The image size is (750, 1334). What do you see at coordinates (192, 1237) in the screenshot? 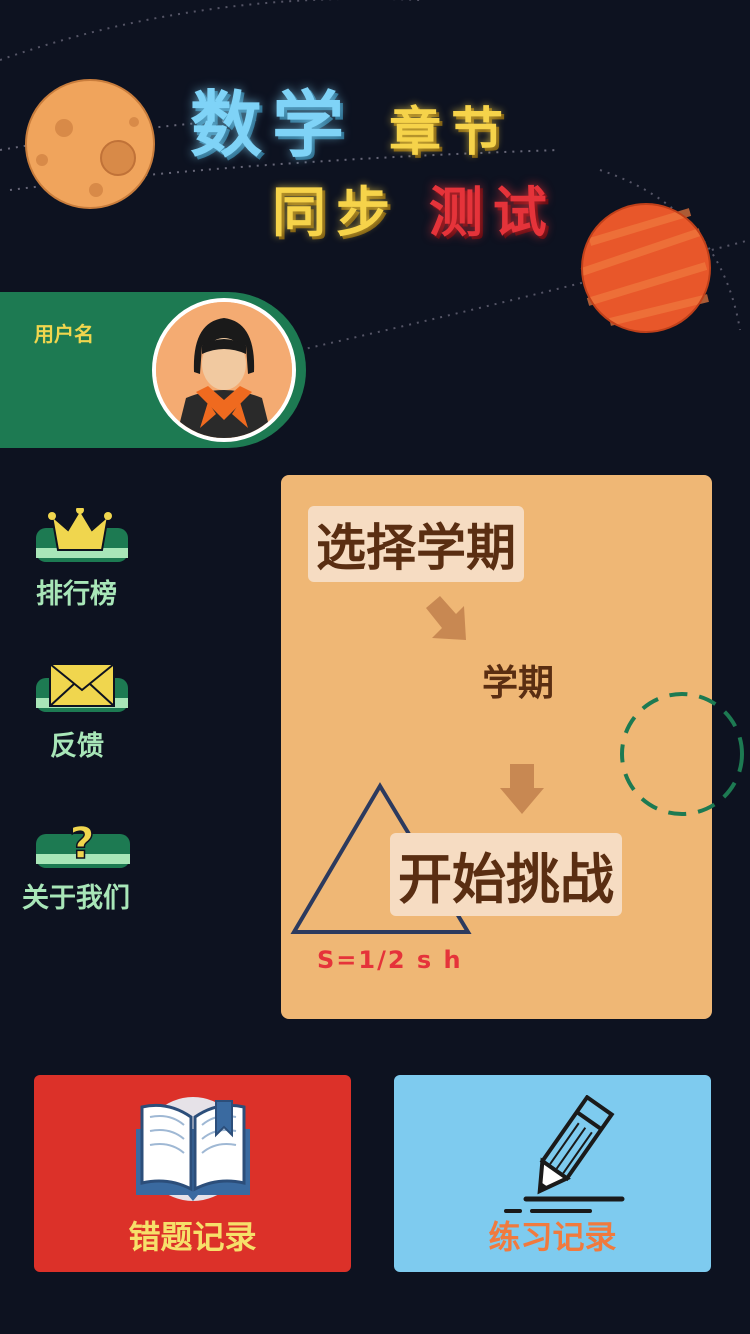
I see `wrong-records-label: 错题记录` at bounding box center [192, 1237].